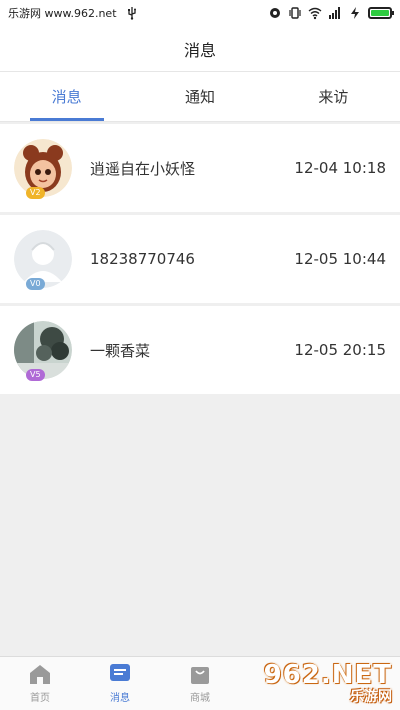 Image resolution: width=400 pixels, height=710 pixels. What do you see at coordinates (371, 697) in the screenshot?
I see `watermark-bottom: 乐游网` at bounding box center [371, 697].